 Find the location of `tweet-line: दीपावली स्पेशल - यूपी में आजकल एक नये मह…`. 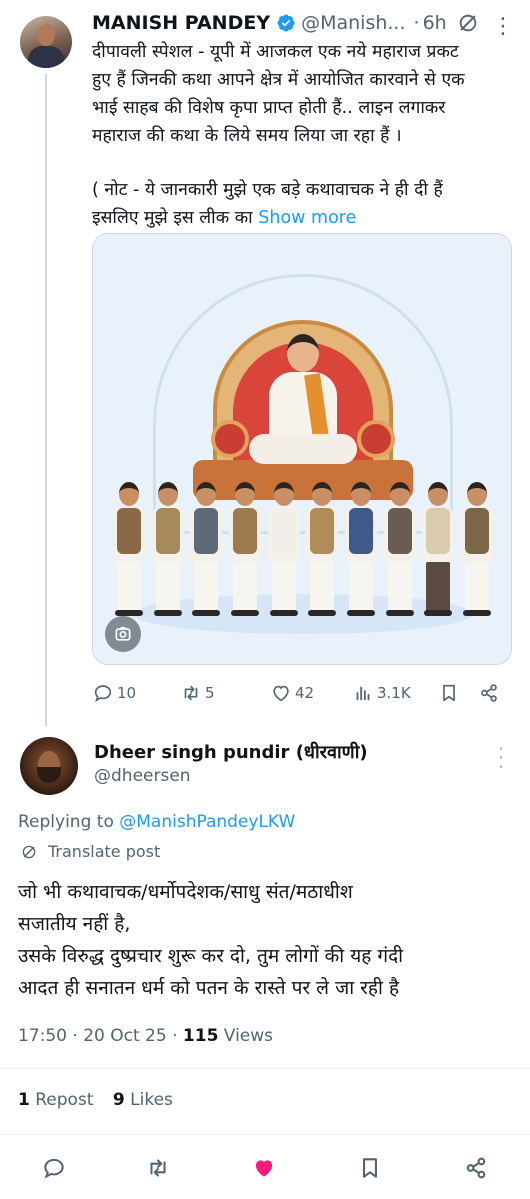

tweet-line: दीपावली स्पेशल - यूपी में आजकल एक नये मह… is located at coordinates (275, 52).